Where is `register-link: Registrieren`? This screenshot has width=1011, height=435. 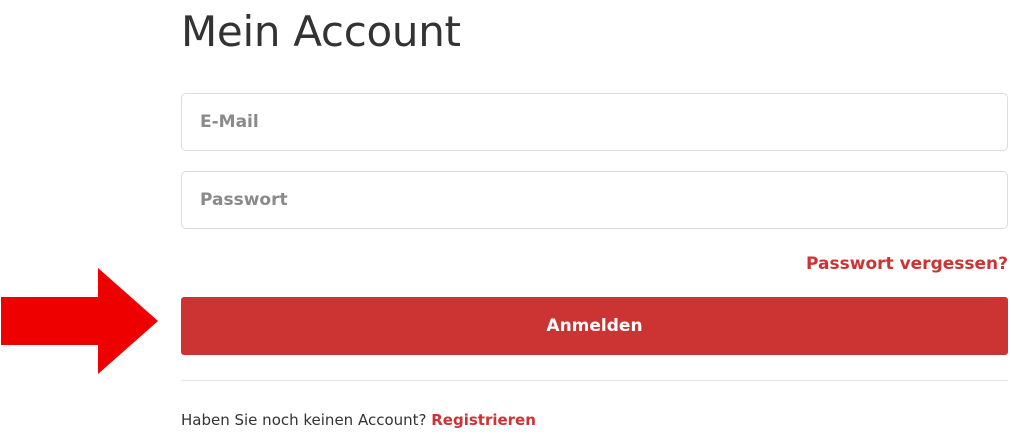
register-link: Registrieren is located at coordinates (483, 420).